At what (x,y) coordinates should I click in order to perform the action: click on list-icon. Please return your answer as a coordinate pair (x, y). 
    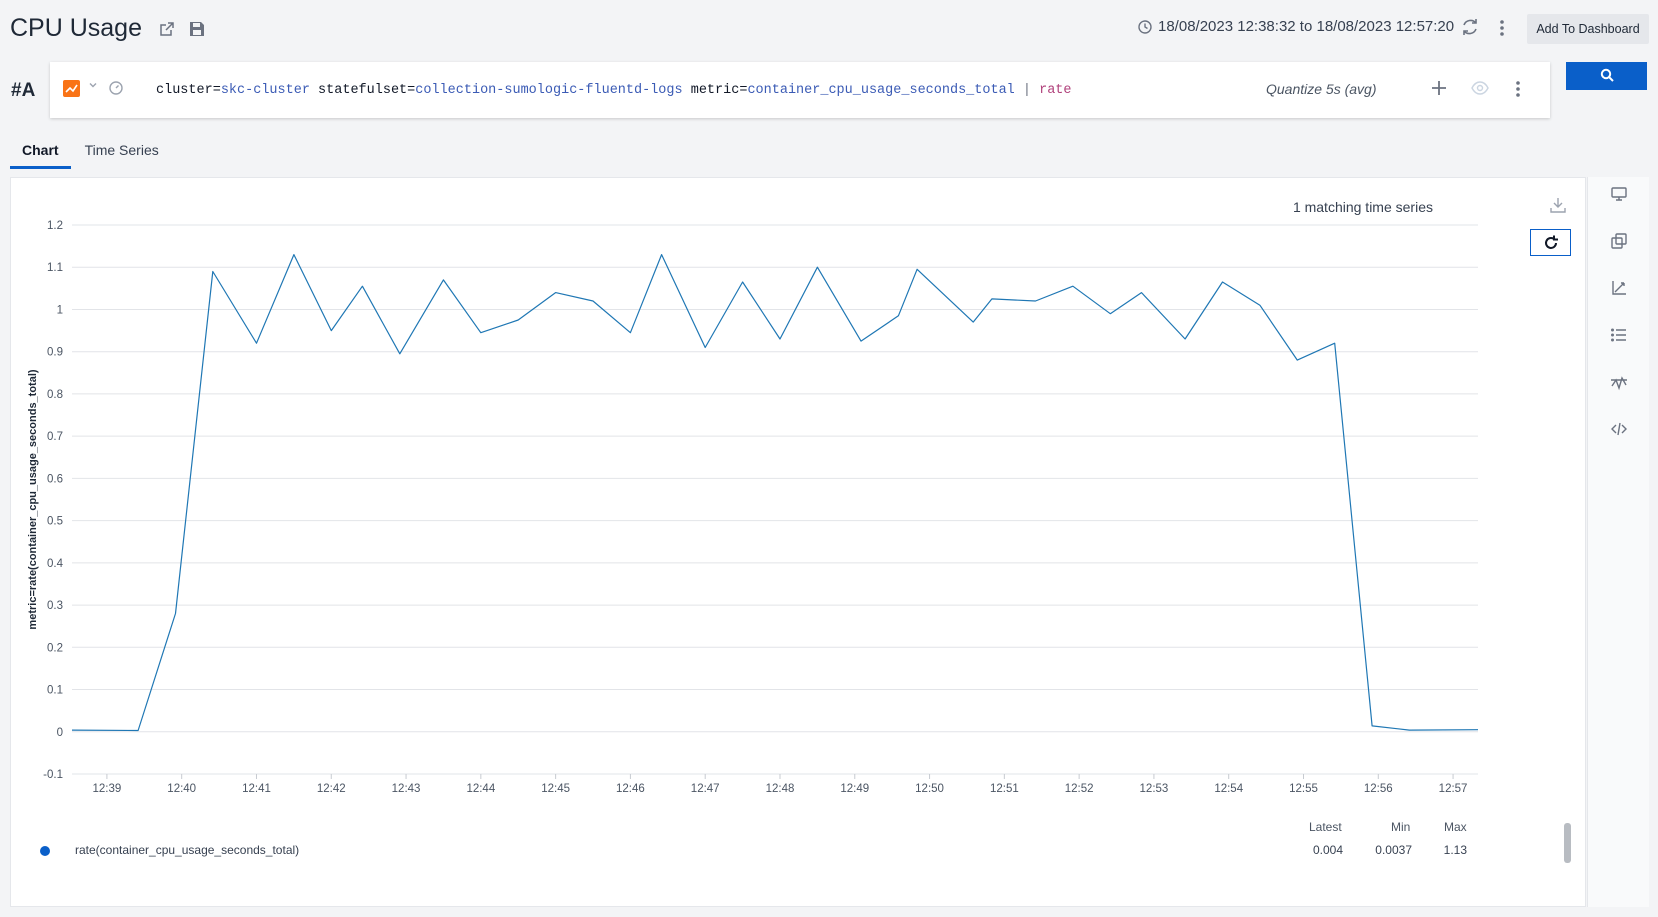
    Looking at the image, I should click on (1619, 335).